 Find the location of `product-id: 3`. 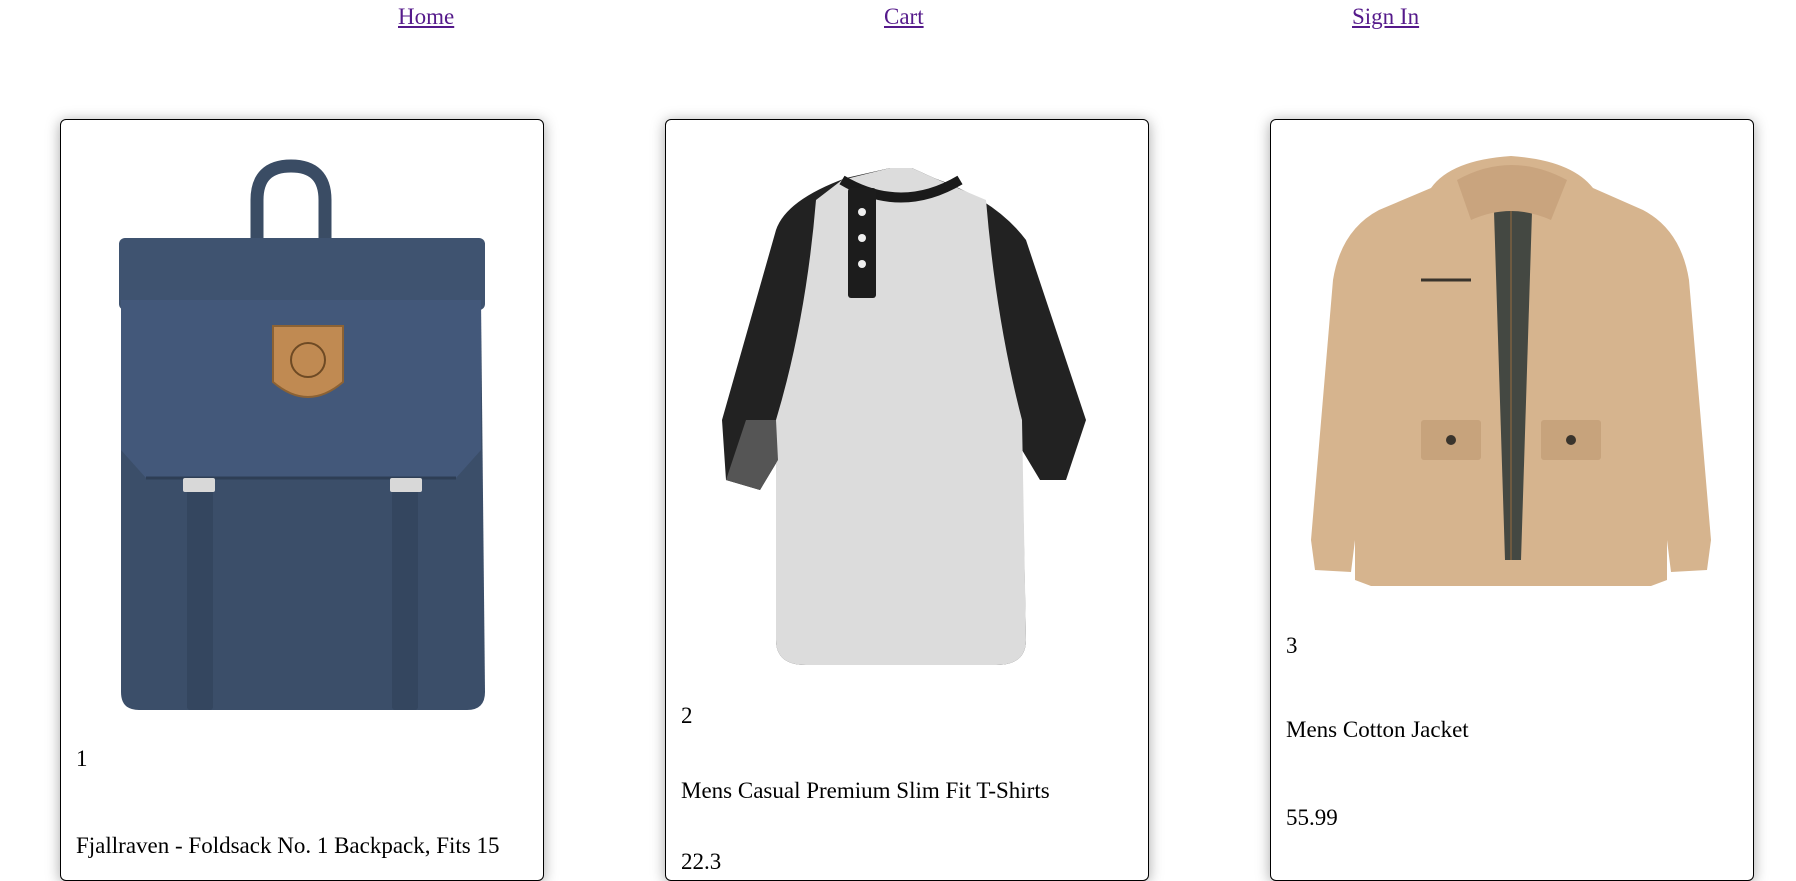

product-id: 3 is located at coordinates (1292, 645).